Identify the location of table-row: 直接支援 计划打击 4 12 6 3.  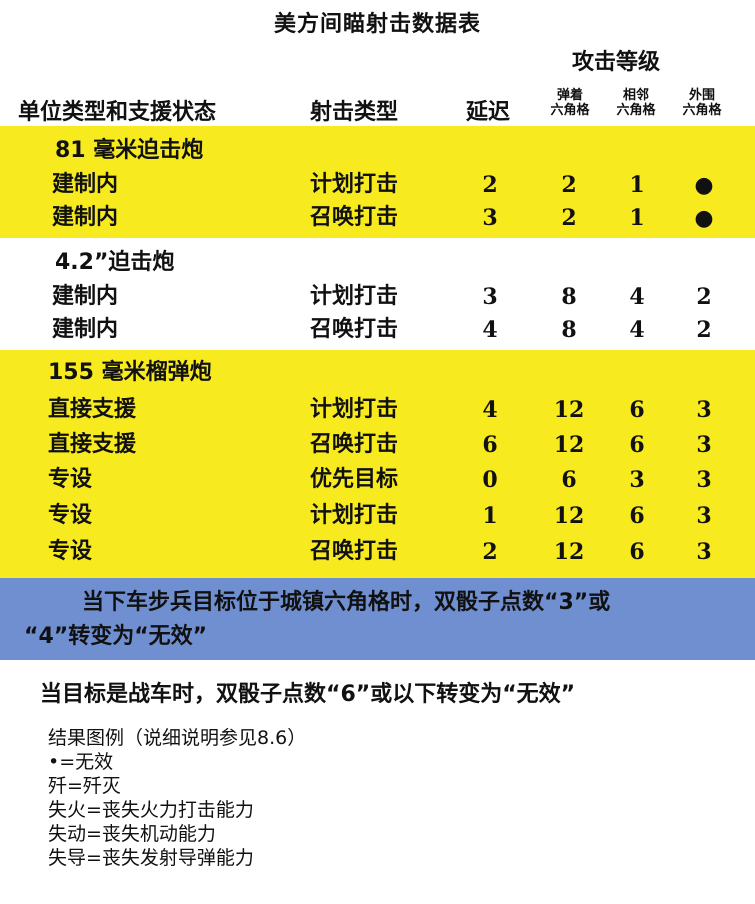
(377, 410).